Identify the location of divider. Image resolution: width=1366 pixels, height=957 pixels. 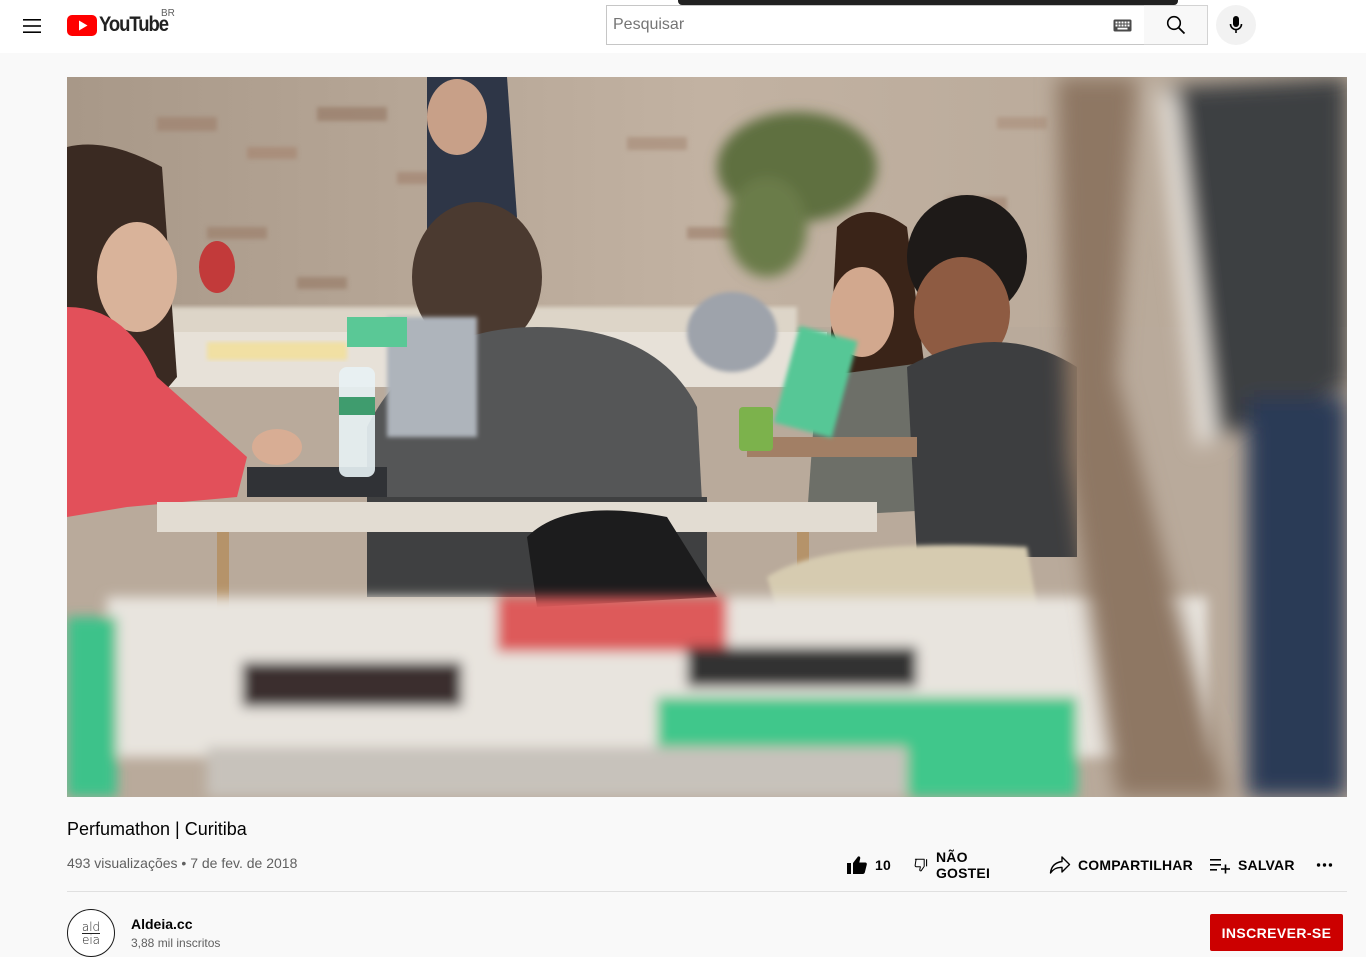
(707, 891).